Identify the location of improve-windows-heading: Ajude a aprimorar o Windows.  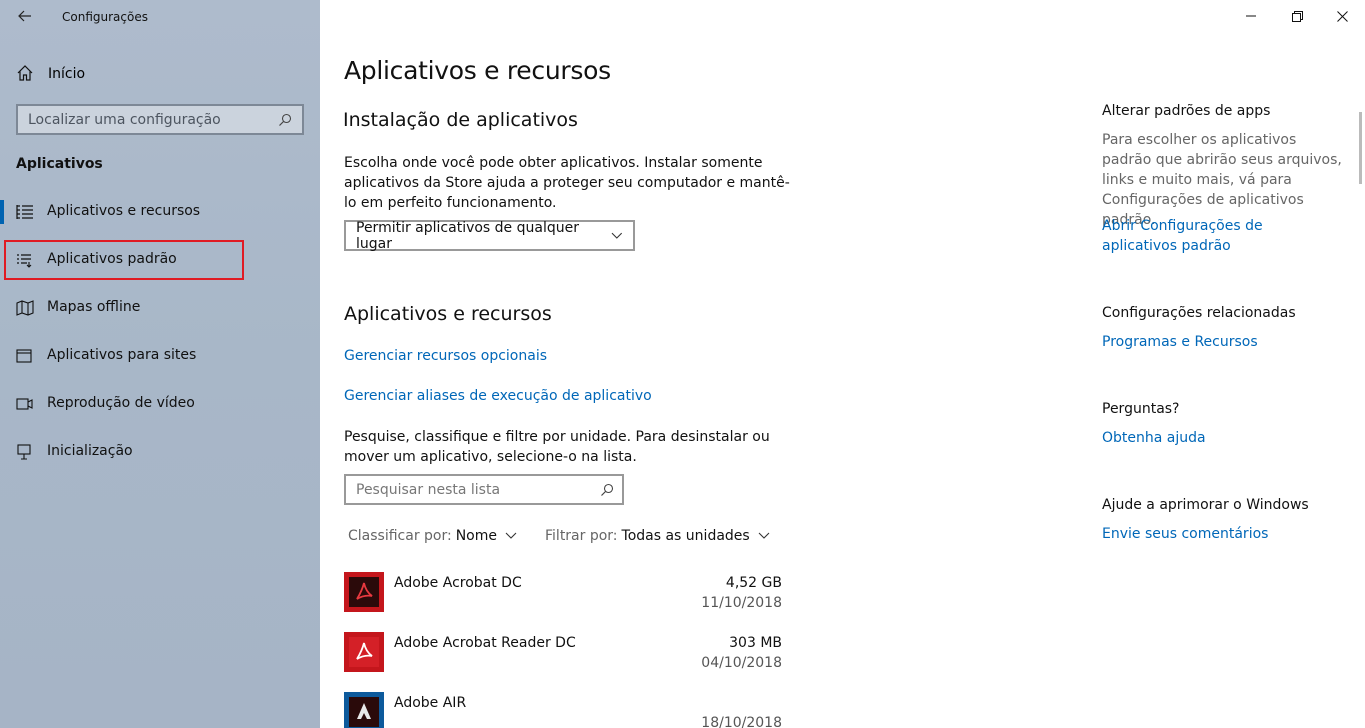
(1205, 505).